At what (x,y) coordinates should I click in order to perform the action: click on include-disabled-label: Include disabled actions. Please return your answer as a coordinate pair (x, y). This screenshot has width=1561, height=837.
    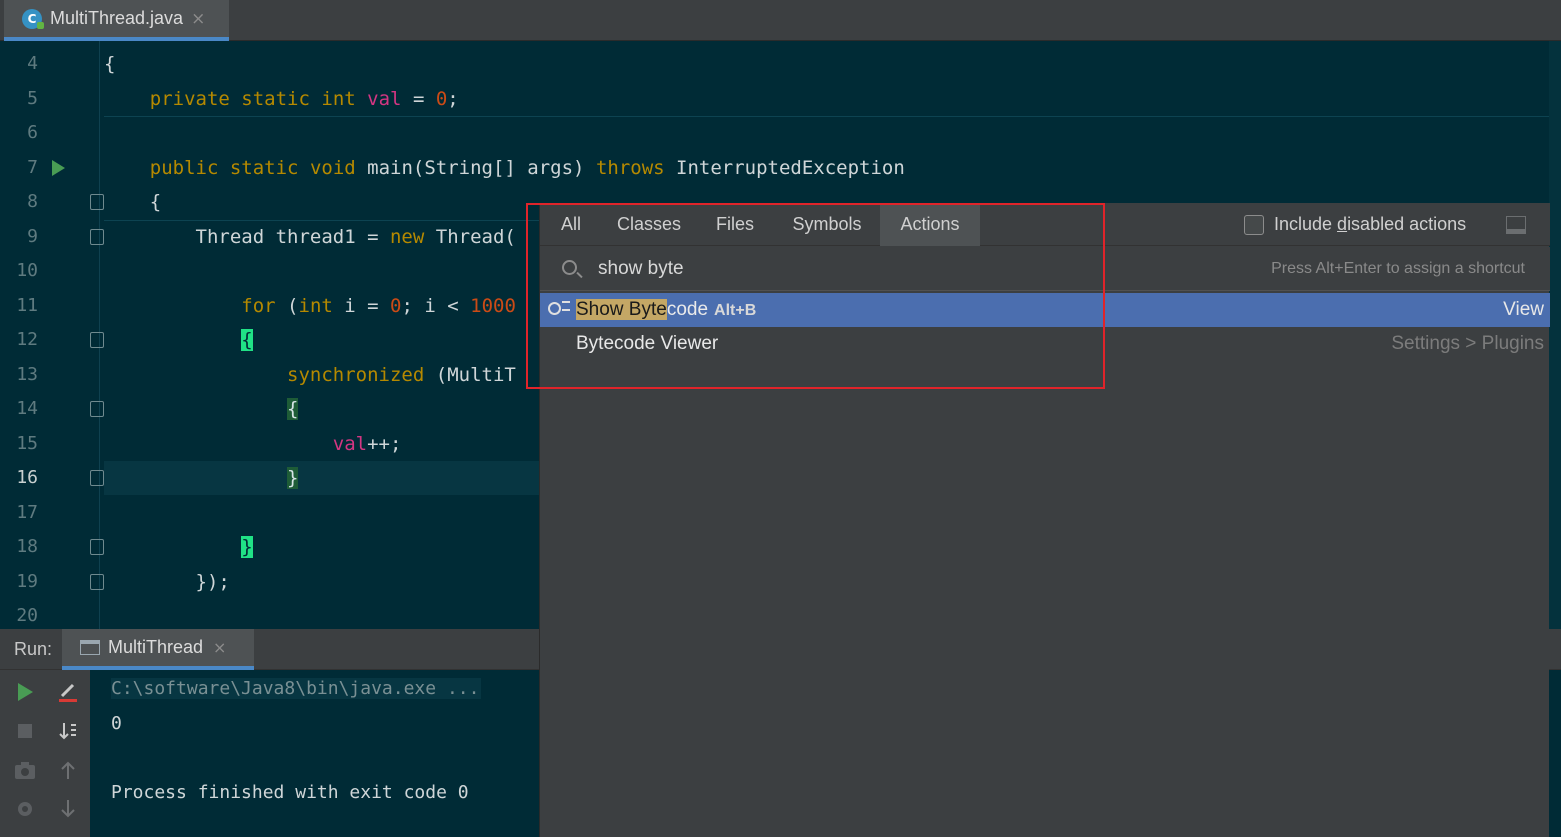
    Looking at the image, I should click on (1370, 224).